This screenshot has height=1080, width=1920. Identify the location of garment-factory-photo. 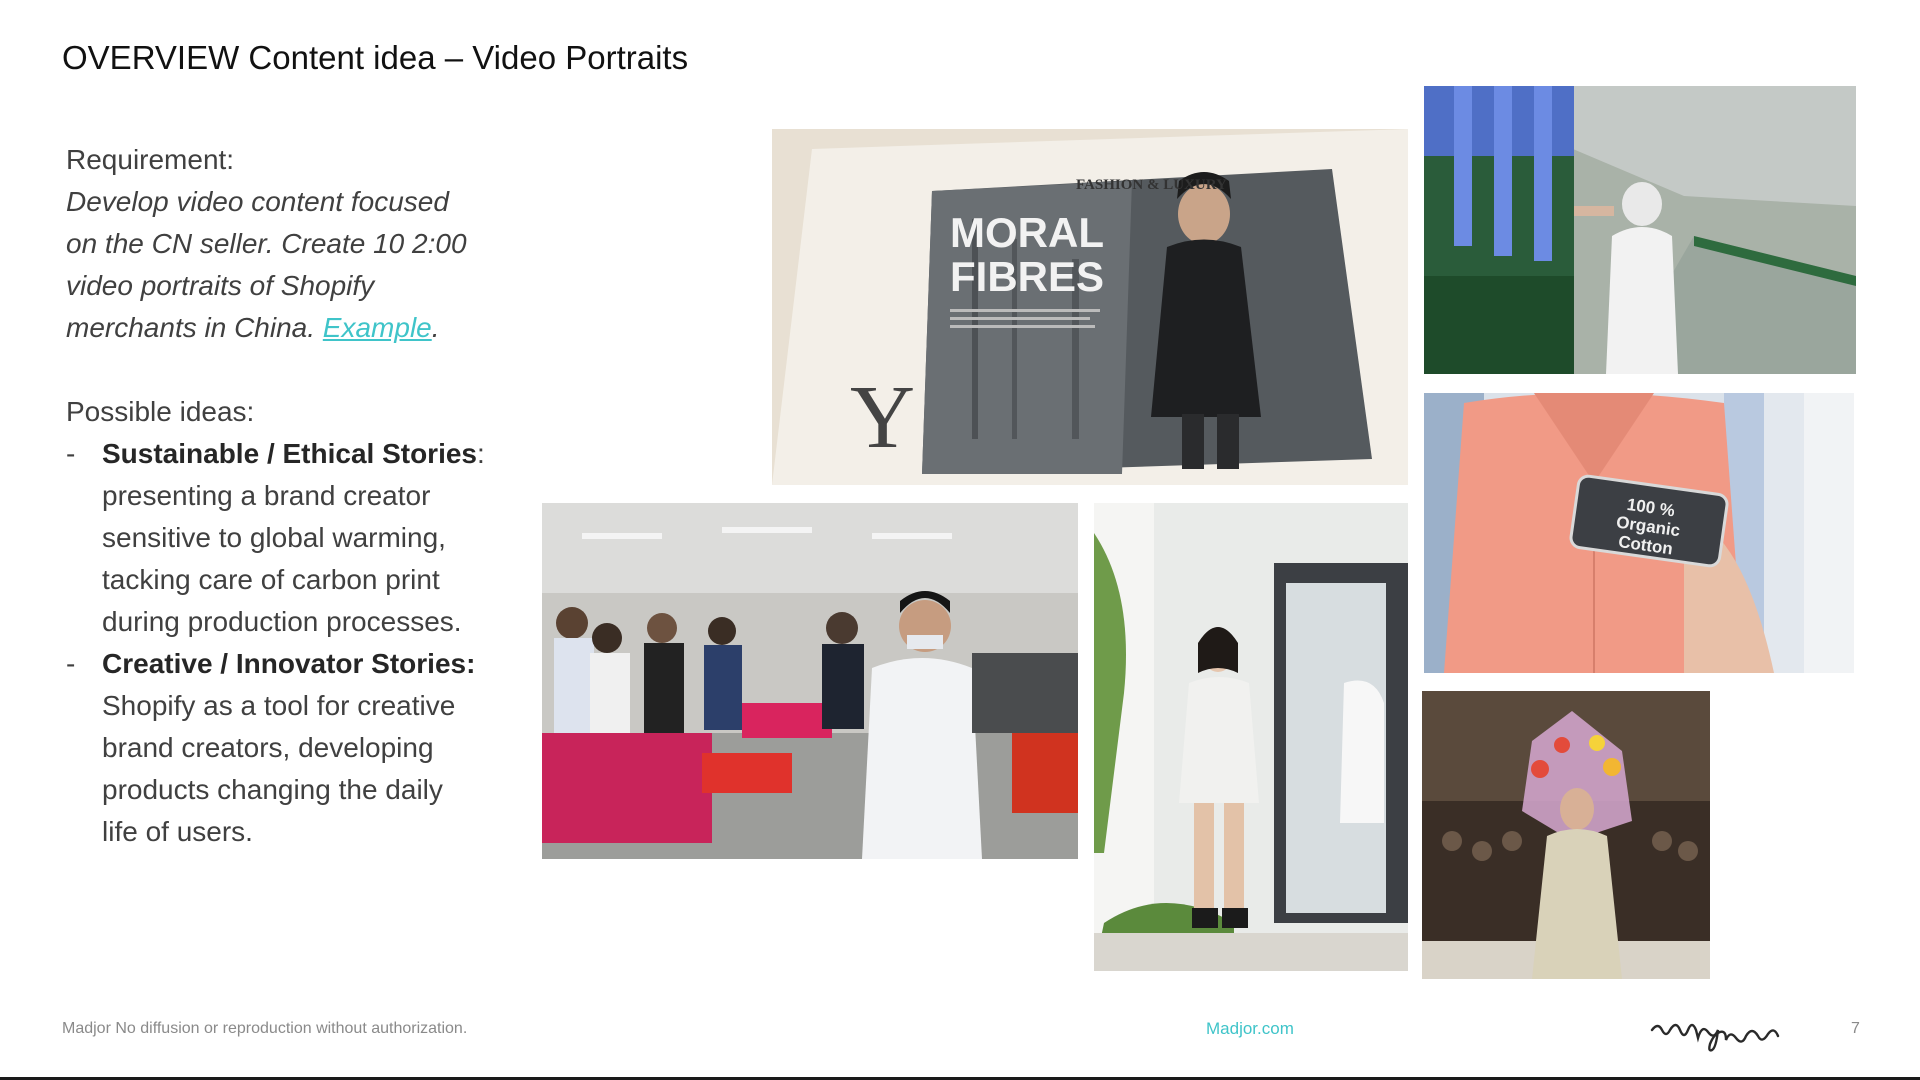
(810, 681).